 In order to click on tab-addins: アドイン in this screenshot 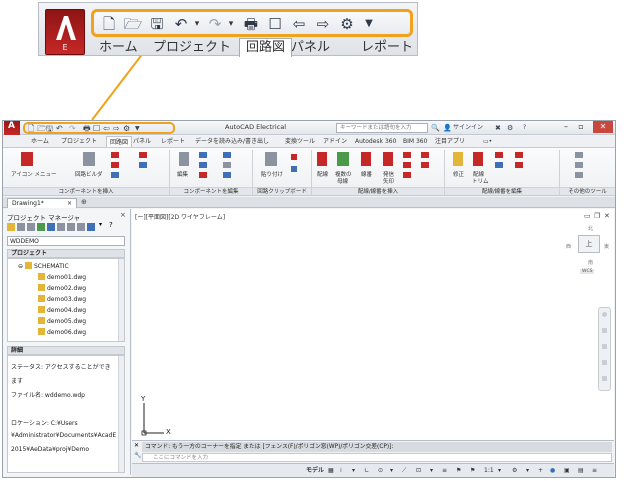, I will do `click(335, 141)`.